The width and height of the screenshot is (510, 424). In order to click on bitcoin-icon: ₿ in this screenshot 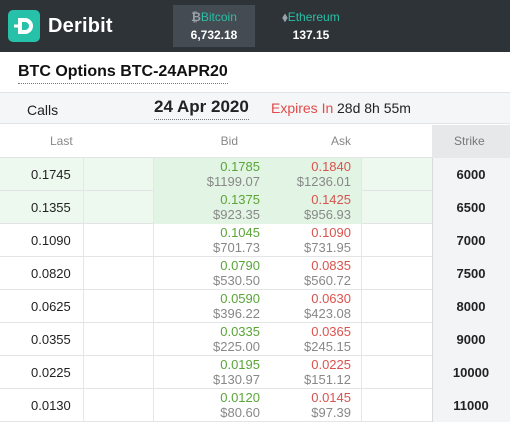, I will do `click(196, 17)`.